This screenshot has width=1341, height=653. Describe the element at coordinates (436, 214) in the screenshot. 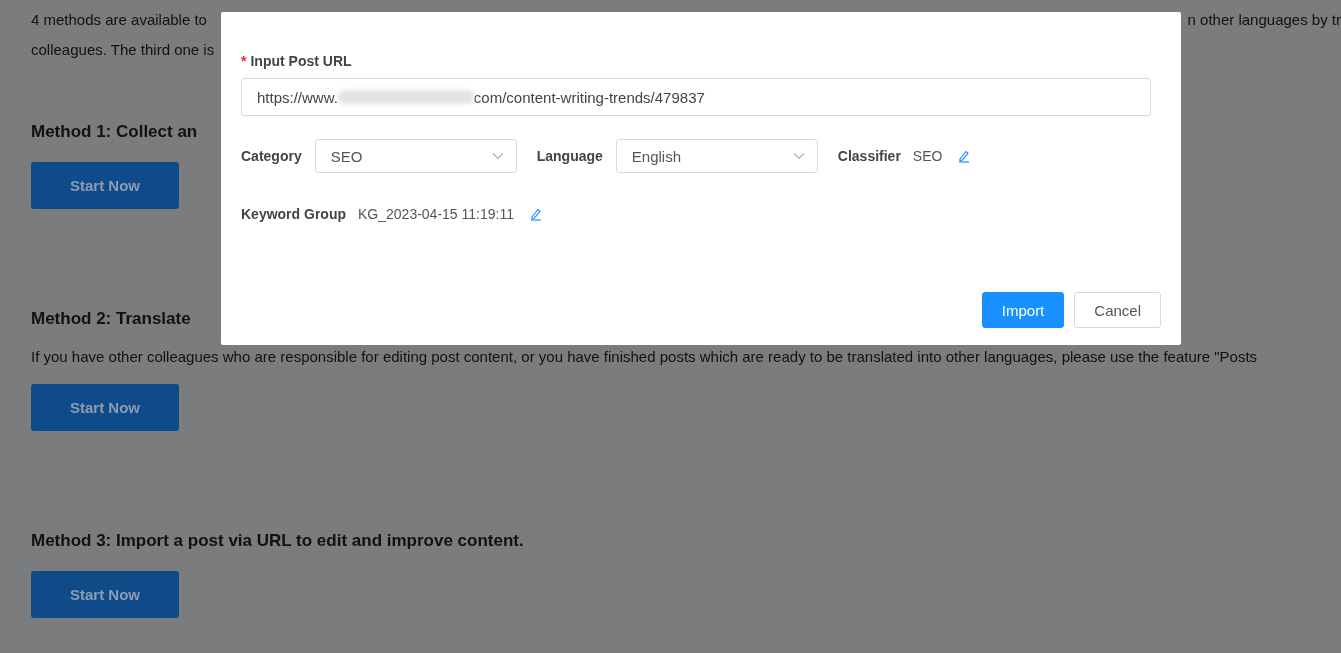

I see `keyword-group-value: KG_2023-04-15 11:19:11` at that location.